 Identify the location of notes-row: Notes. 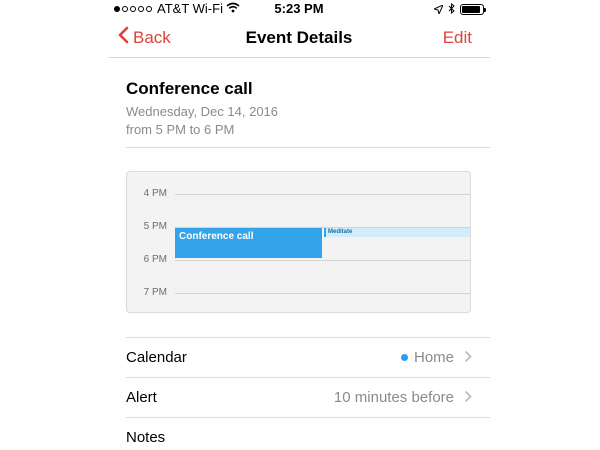
(308, 434).